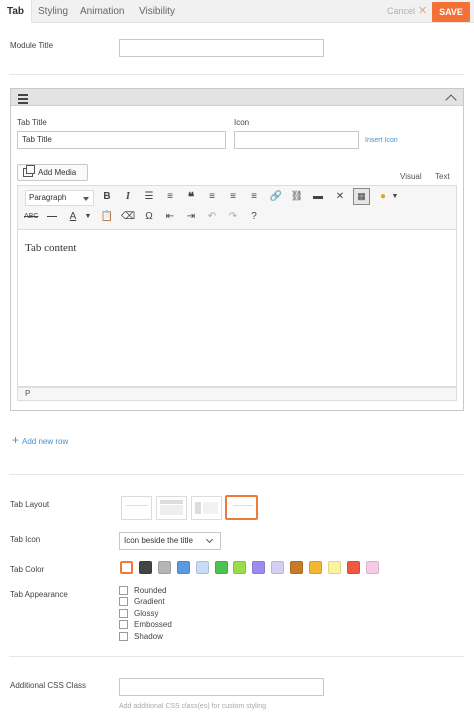  What do you see at coordinates (107, 197) in the screenshot?
I see `bold-icon: B` at bounding box center [107, 197].